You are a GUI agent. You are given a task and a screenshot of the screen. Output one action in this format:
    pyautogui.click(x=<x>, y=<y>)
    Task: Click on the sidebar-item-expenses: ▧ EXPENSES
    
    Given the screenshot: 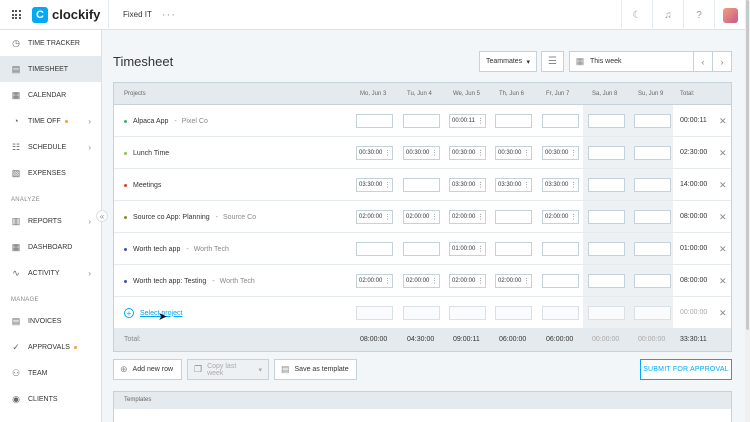 What is the action you would take?
    pyautogui.click(x=50, y=173)
    